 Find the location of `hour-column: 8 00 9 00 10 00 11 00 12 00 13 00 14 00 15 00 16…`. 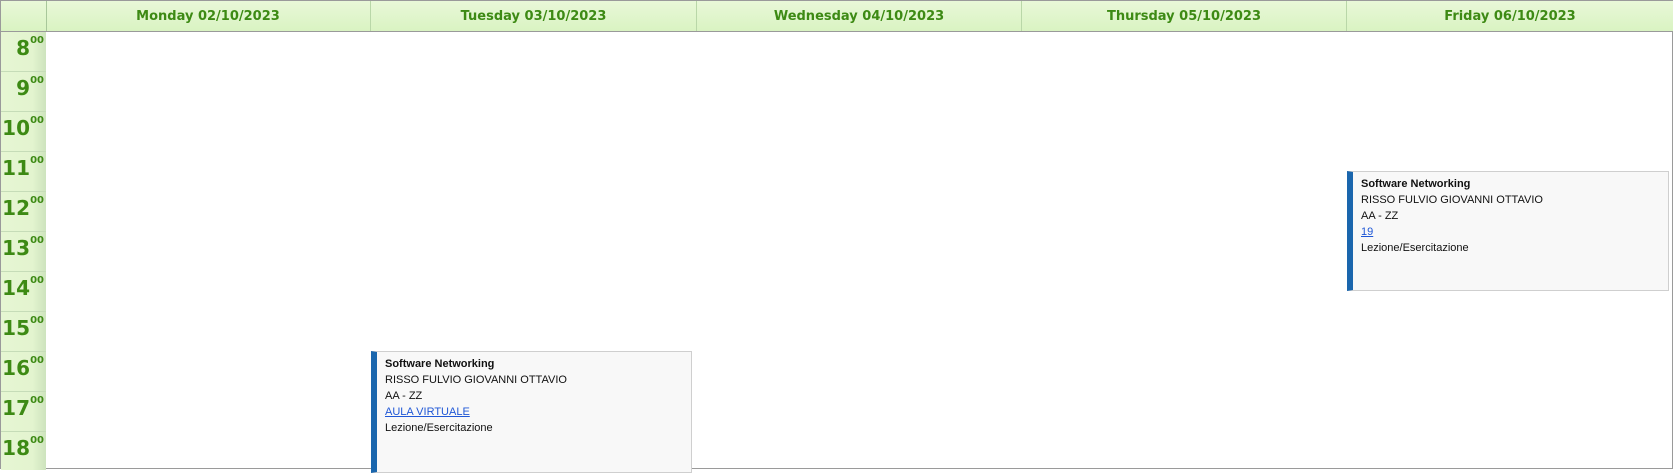

hour-column: 8 00 9 00 10 00 11 00 12 00 13 00 14 00 15 00 16… is located at coordinates (23, 251).